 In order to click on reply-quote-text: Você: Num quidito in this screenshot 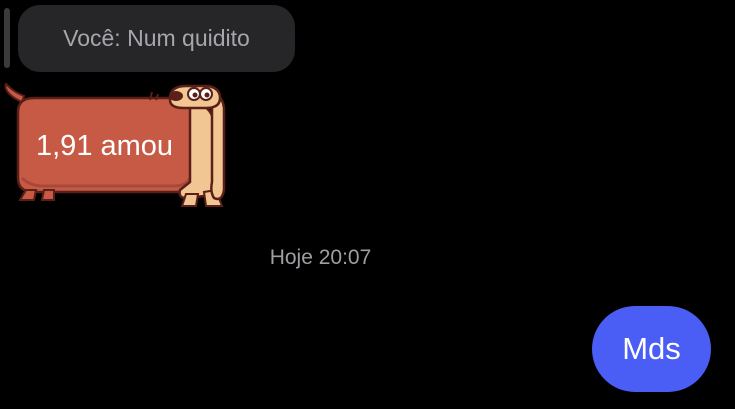, I will do `click(156, 38)`.